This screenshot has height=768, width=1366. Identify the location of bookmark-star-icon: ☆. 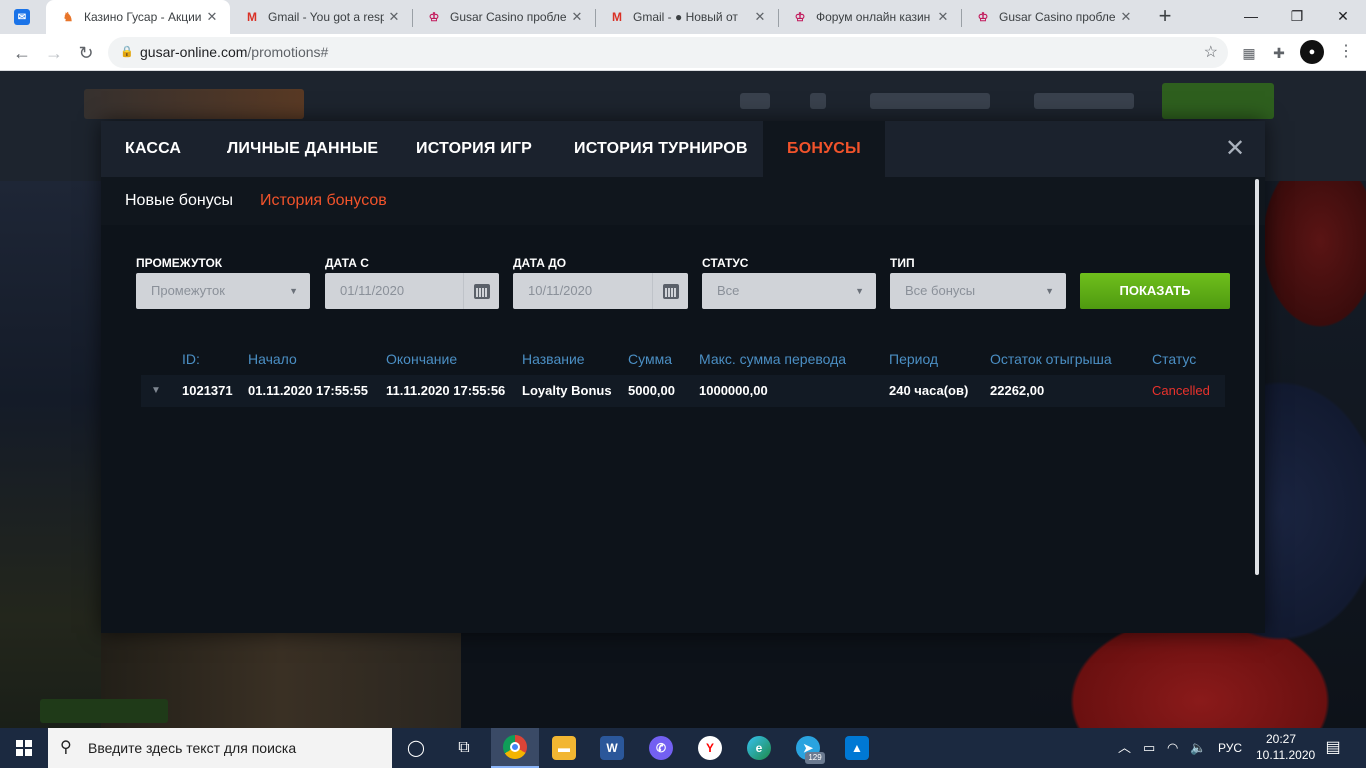
(1211, 52).